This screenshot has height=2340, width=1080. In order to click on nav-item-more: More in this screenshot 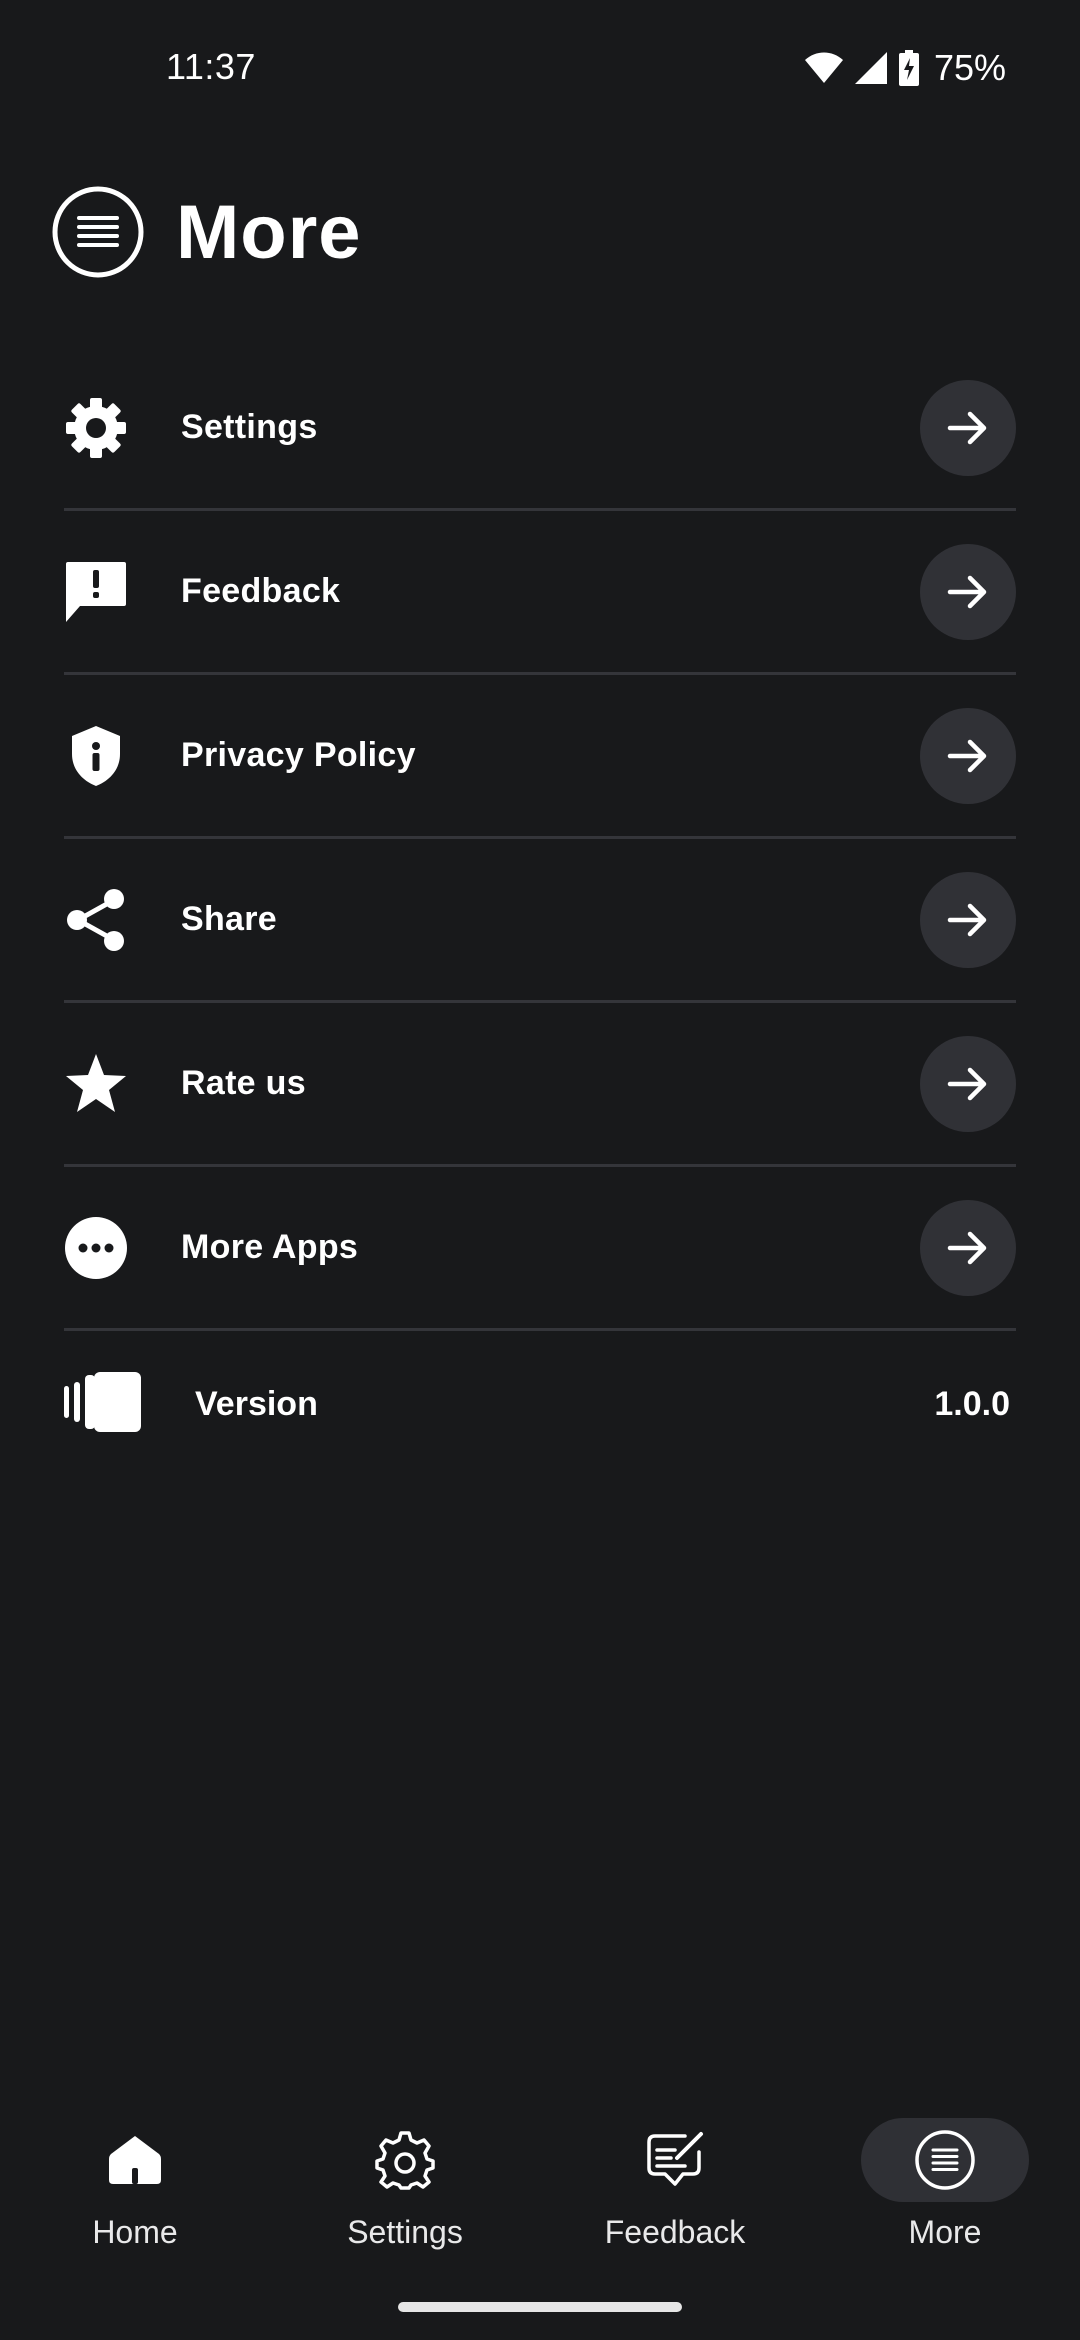, I will do `click(945, 2180)`.